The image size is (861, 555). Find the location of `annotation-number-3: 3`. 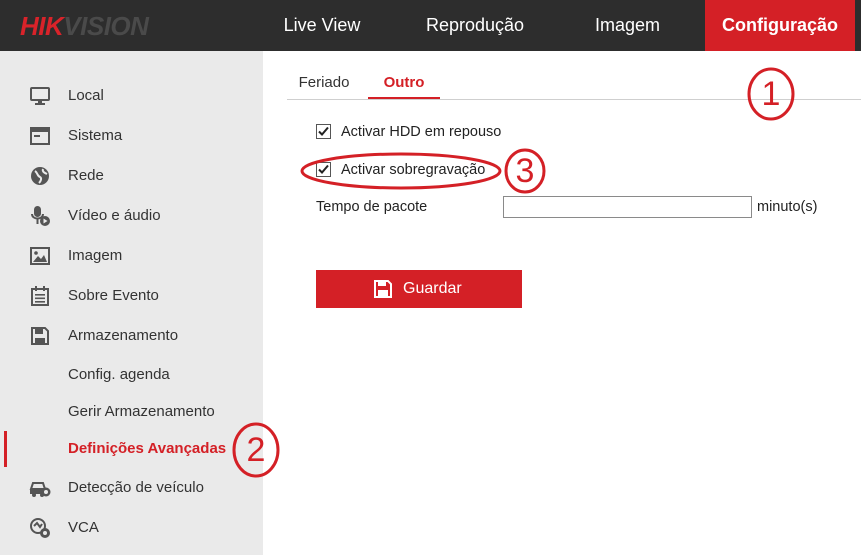

annotation-number-3: 3 is located at coordinates (525, 171).